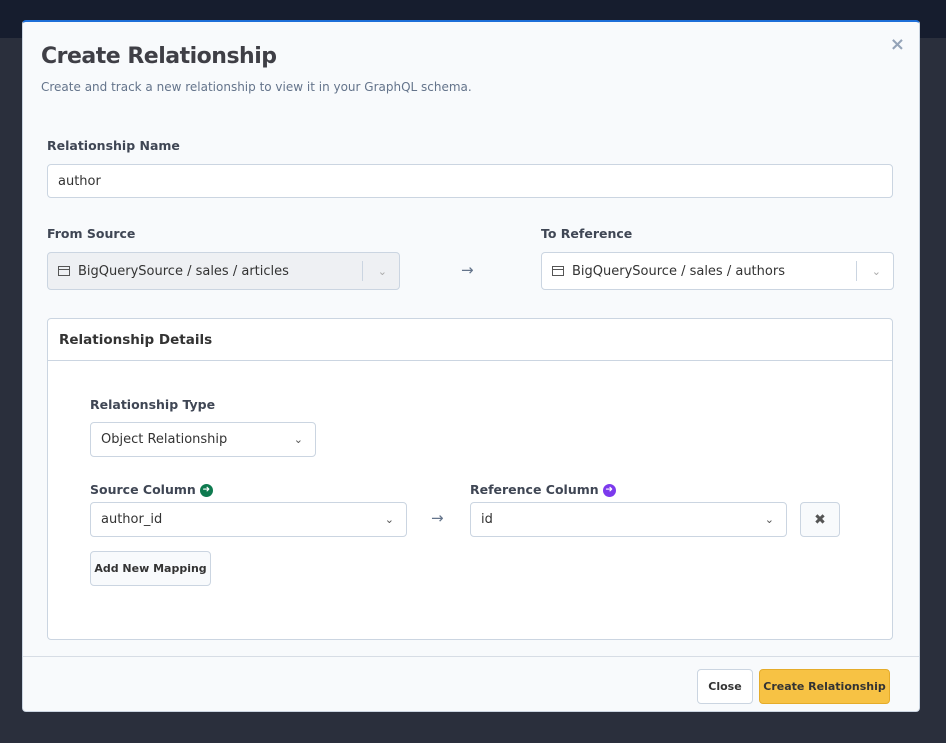  Describe the element at coordinates (470, 181) in the screenshot. I see `relationship-name-input: author` at that location.